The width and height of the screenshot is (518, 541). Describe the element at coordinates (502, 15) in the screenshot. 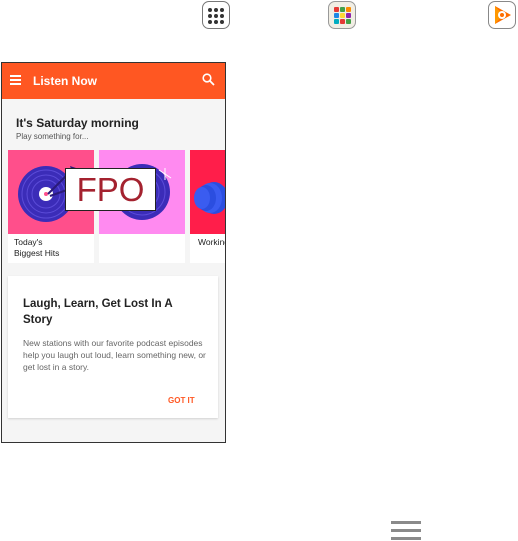

I see `play-music-icon` at that location.